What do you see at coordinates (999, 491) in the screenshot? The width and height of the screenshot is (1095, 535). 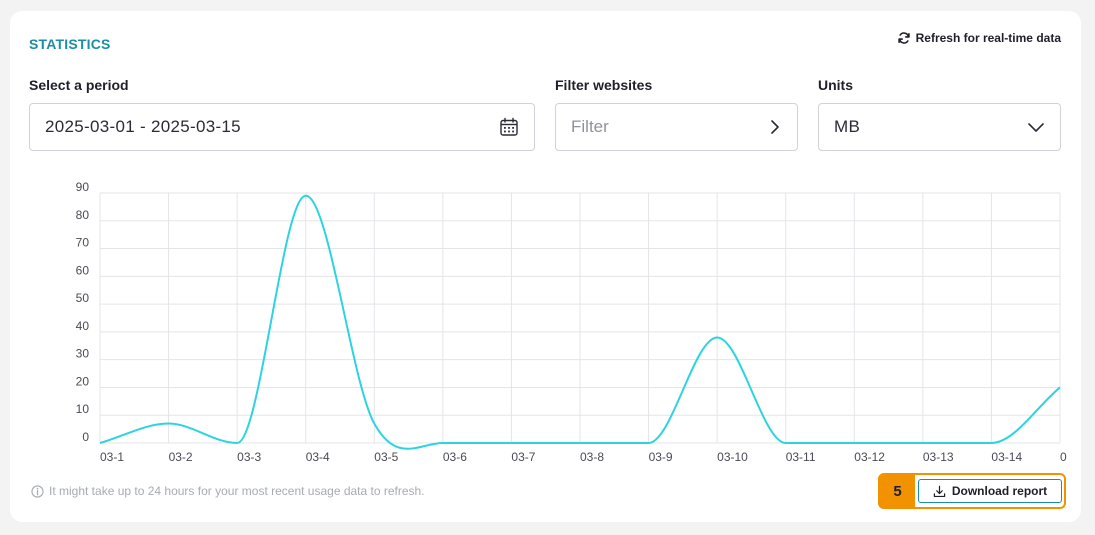 I see `download-label: Download report` at bounding box center [999, 491].